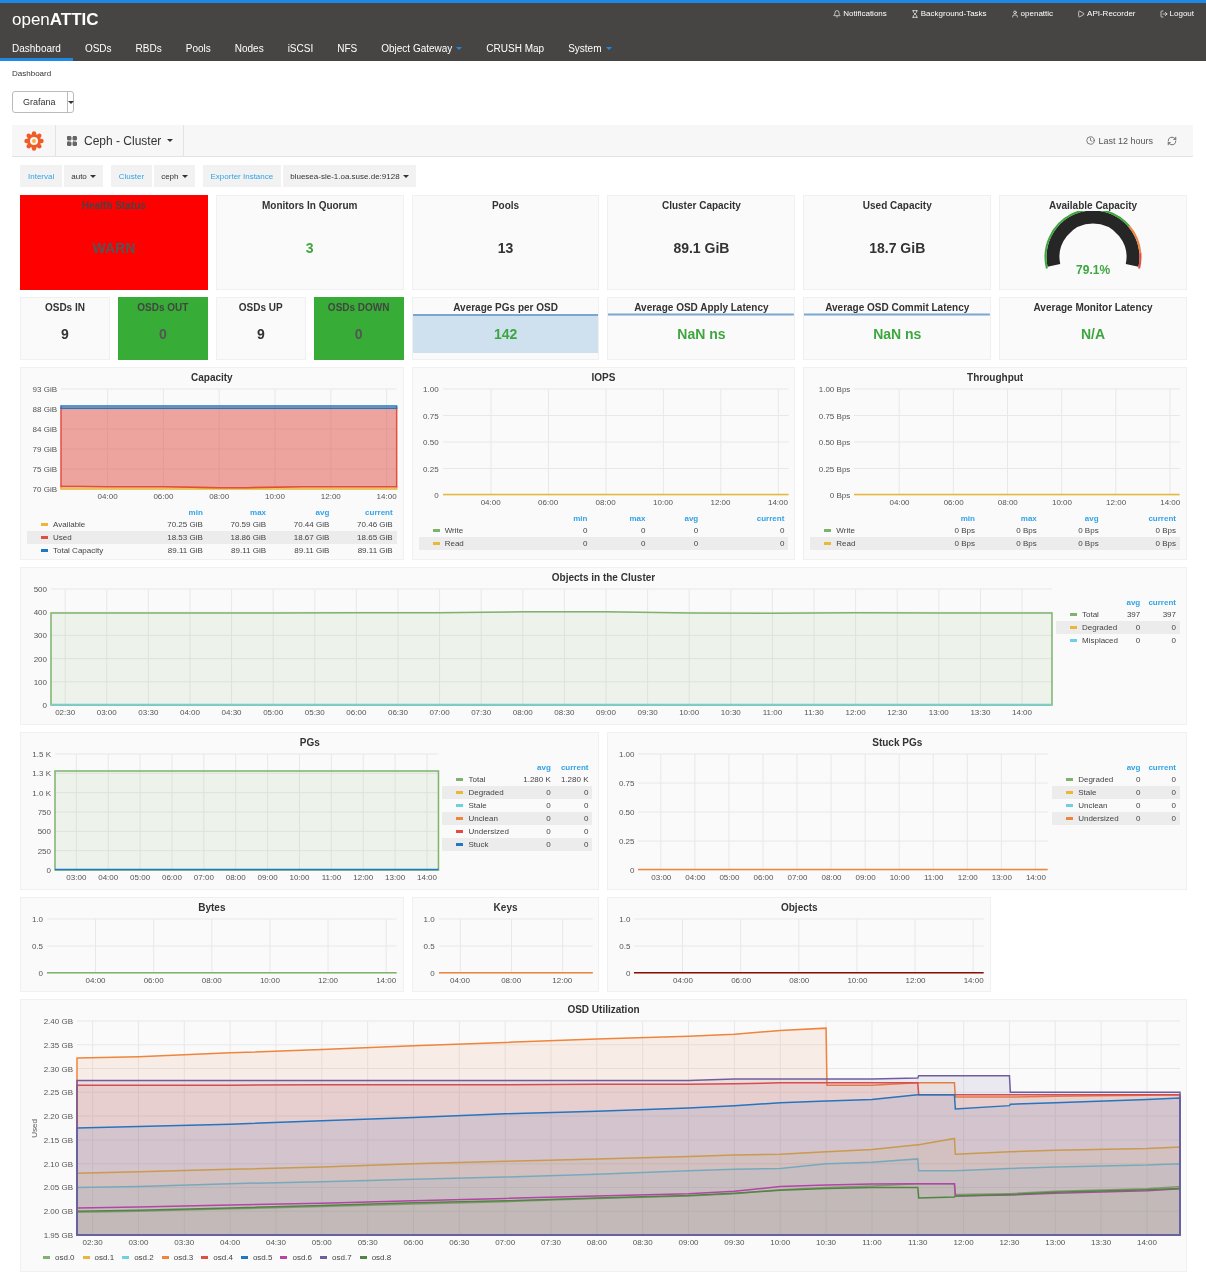 This screenshot has width=1206, height=1280. Describe the element at coordinates (837, 13) in the screenshot. I see `bell-icon` at that location.